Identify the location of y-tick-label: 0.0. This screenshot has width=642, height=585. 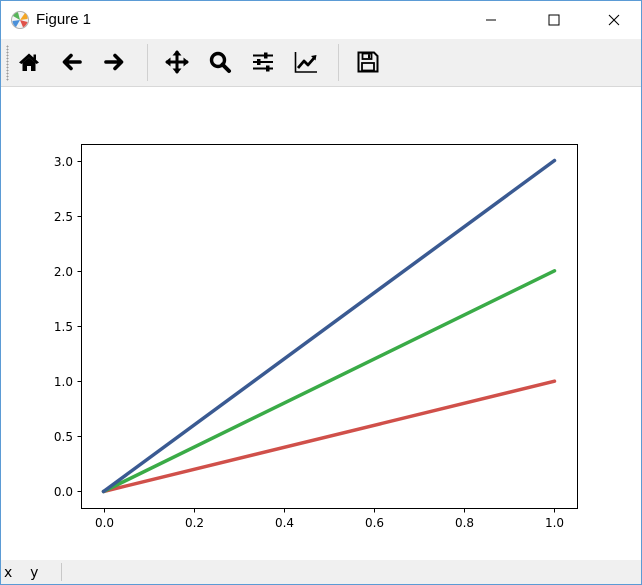
(63, 492).